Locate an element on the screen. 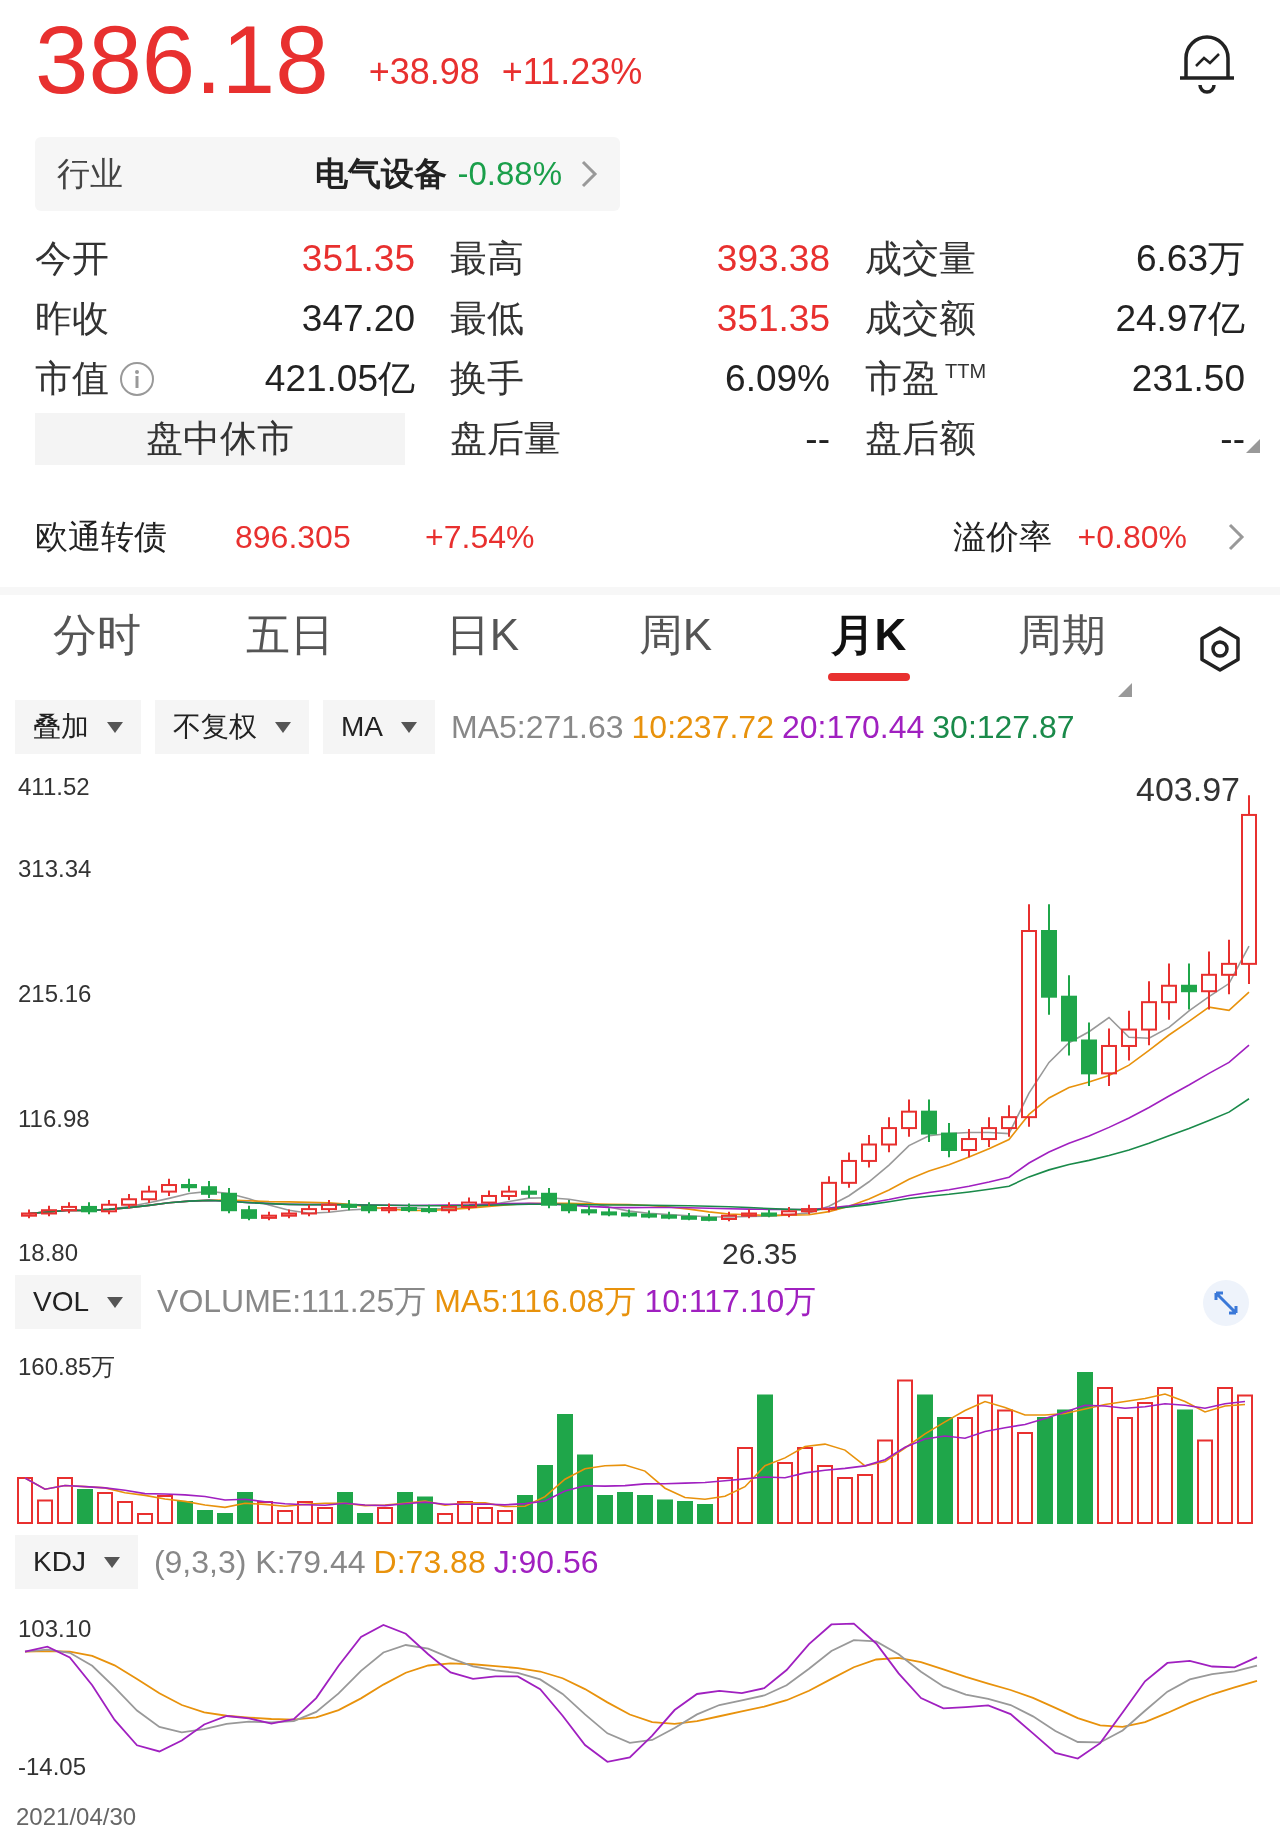 This screenshot has height=1846, width=1280. info-icon is located at coordinates (137, 379).